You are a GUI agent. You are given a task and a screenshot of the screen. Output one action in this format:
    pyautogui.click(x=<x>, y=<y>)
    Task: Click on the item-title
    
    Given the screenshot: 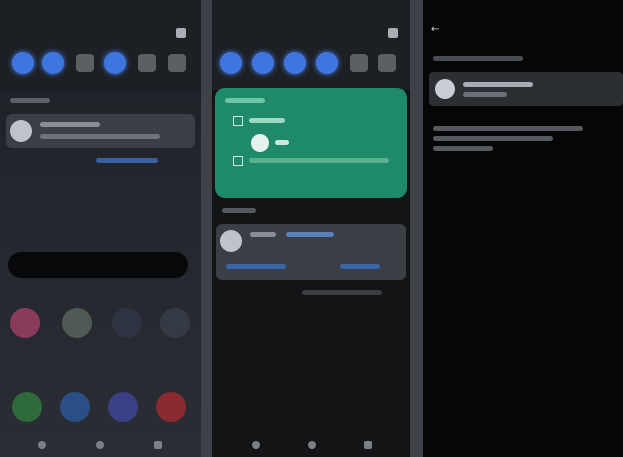 What is the action you would take?
    pyautogui.click(x=498, y=84)
    